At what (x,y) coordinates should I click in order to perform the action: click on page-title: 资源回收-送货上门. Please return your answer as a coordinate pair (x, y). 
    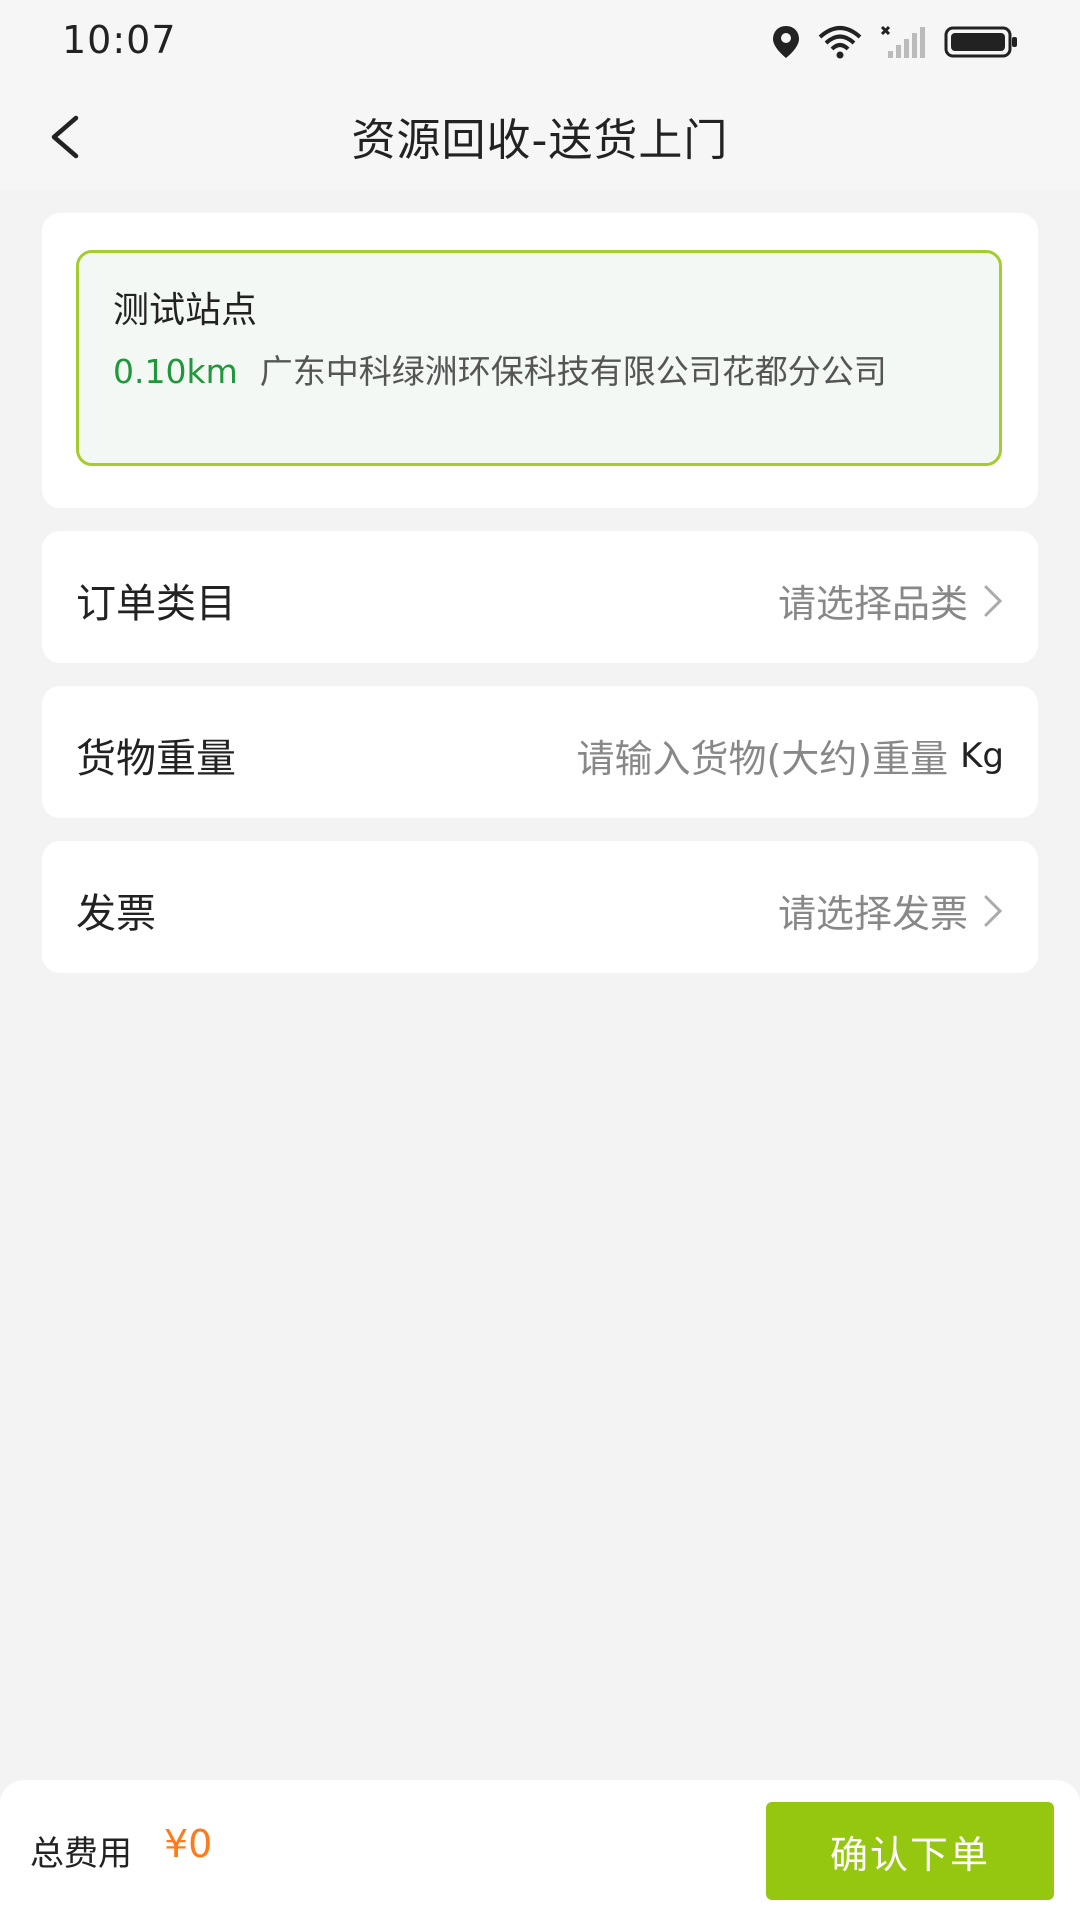
    Looking at the image, I should click on (540, 140).